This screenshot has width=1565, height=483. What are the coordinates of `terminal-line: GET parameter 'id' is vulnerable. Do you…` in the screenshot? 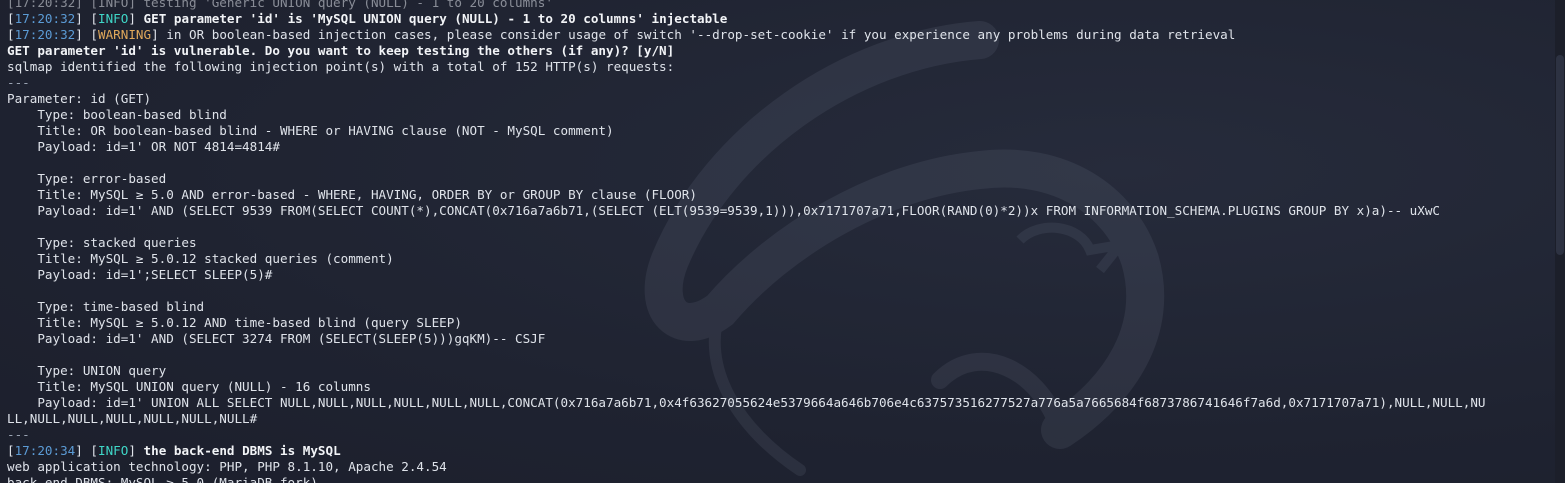 It's located at (780, 51).